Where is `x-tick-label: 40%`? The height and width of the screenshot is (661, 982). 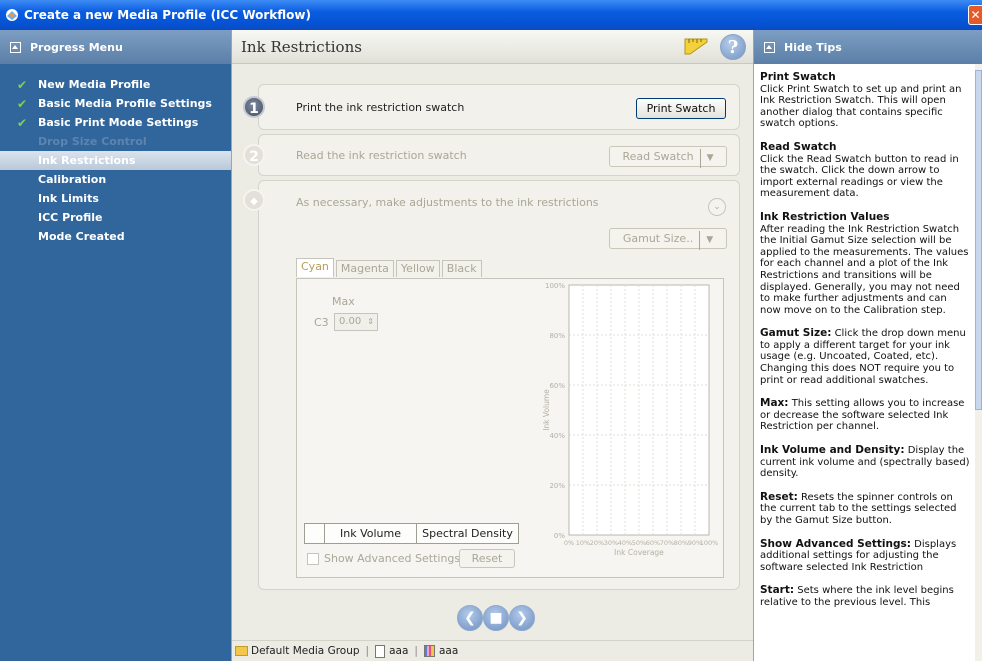
x-tick-label: 40% is located at coordinates (625, 543).